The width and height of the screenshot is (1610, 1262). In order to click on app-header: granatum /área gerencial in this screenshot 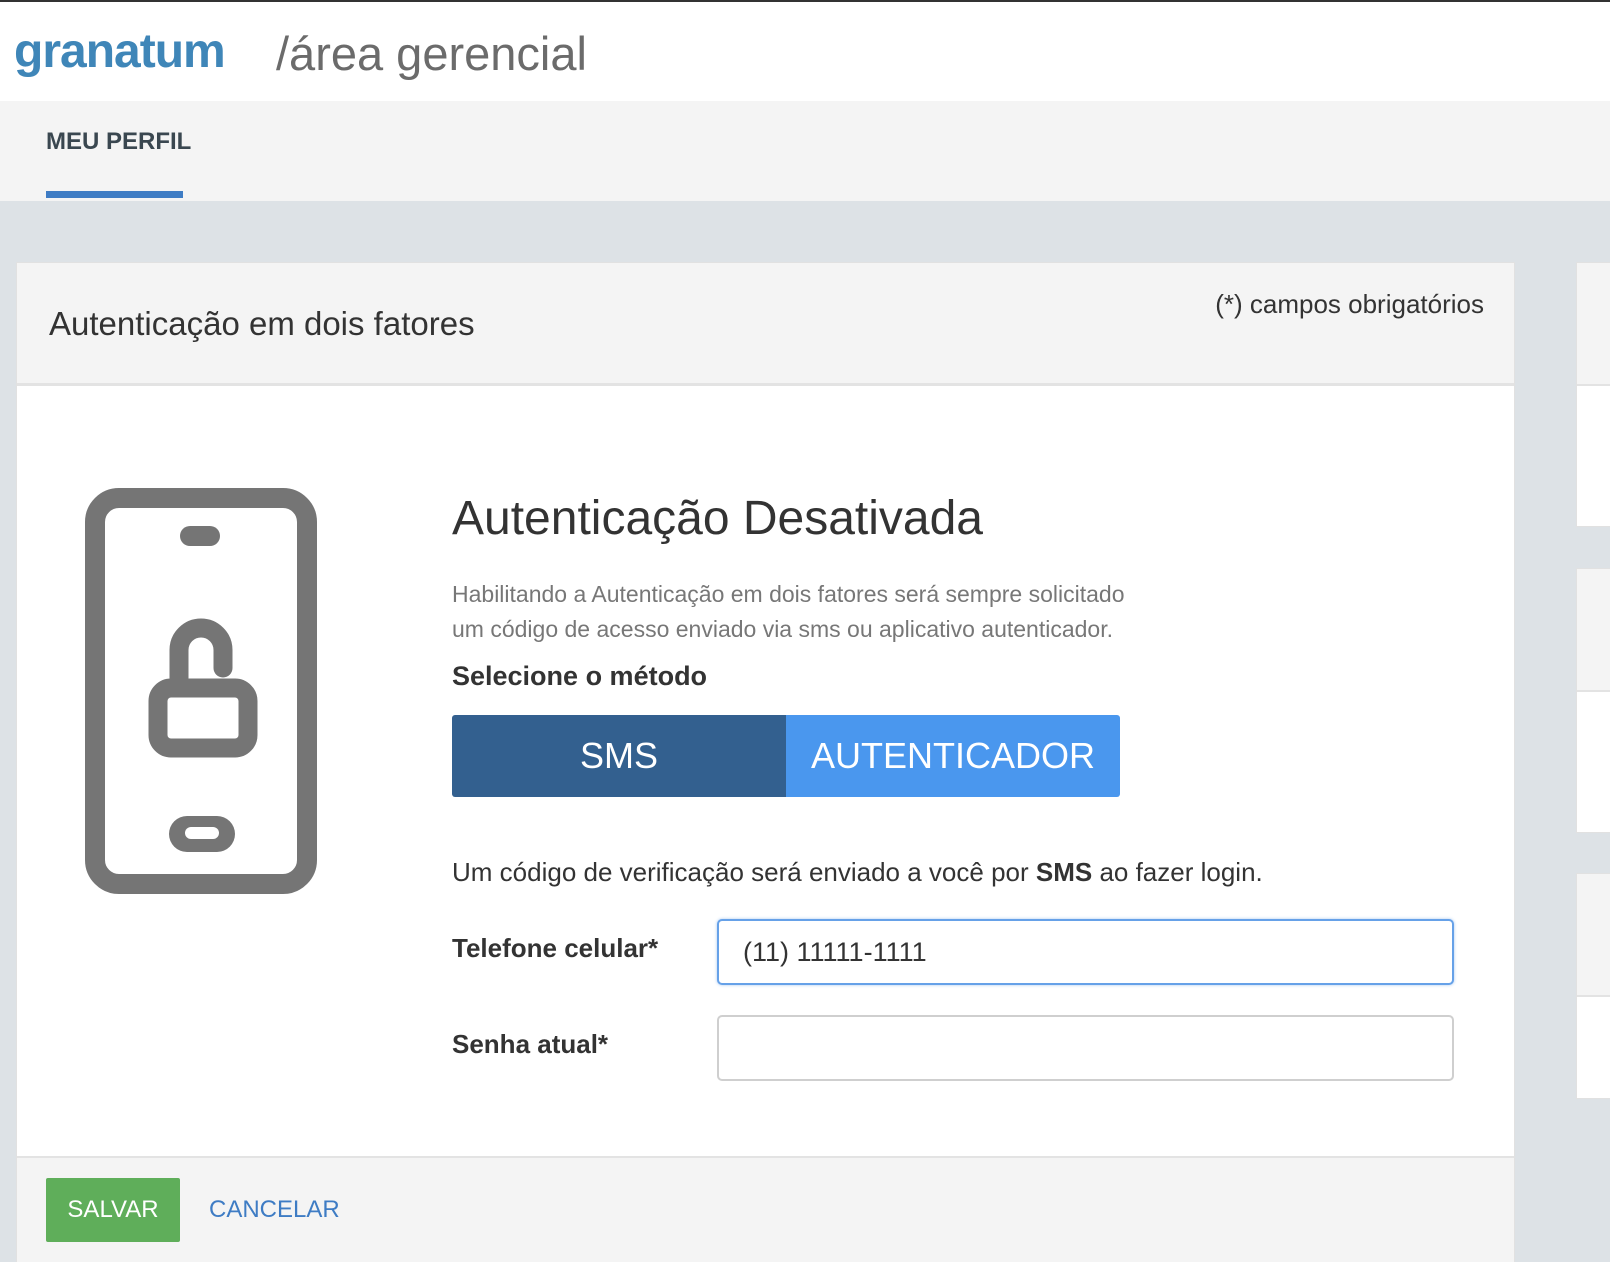, I will do `click(805, 51)`.